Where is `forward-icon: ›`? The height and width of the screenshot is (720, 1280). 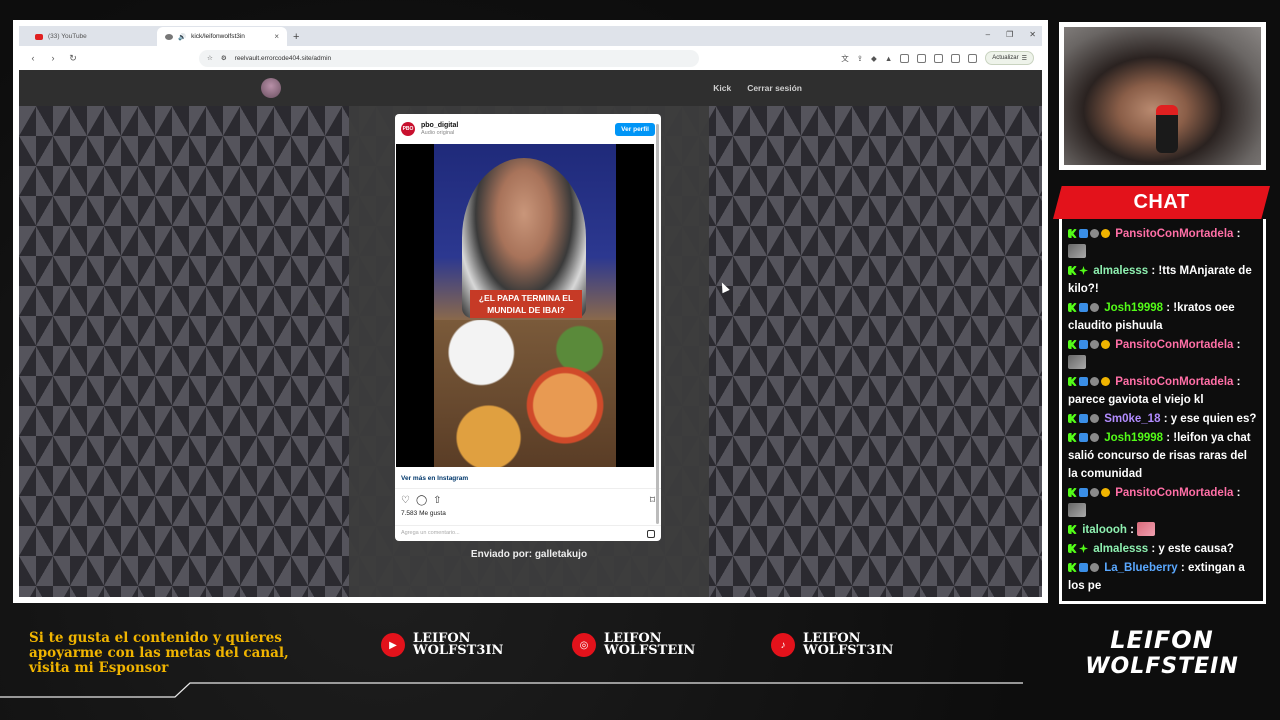 forward-icon: › is located at coordinates (53, 58).